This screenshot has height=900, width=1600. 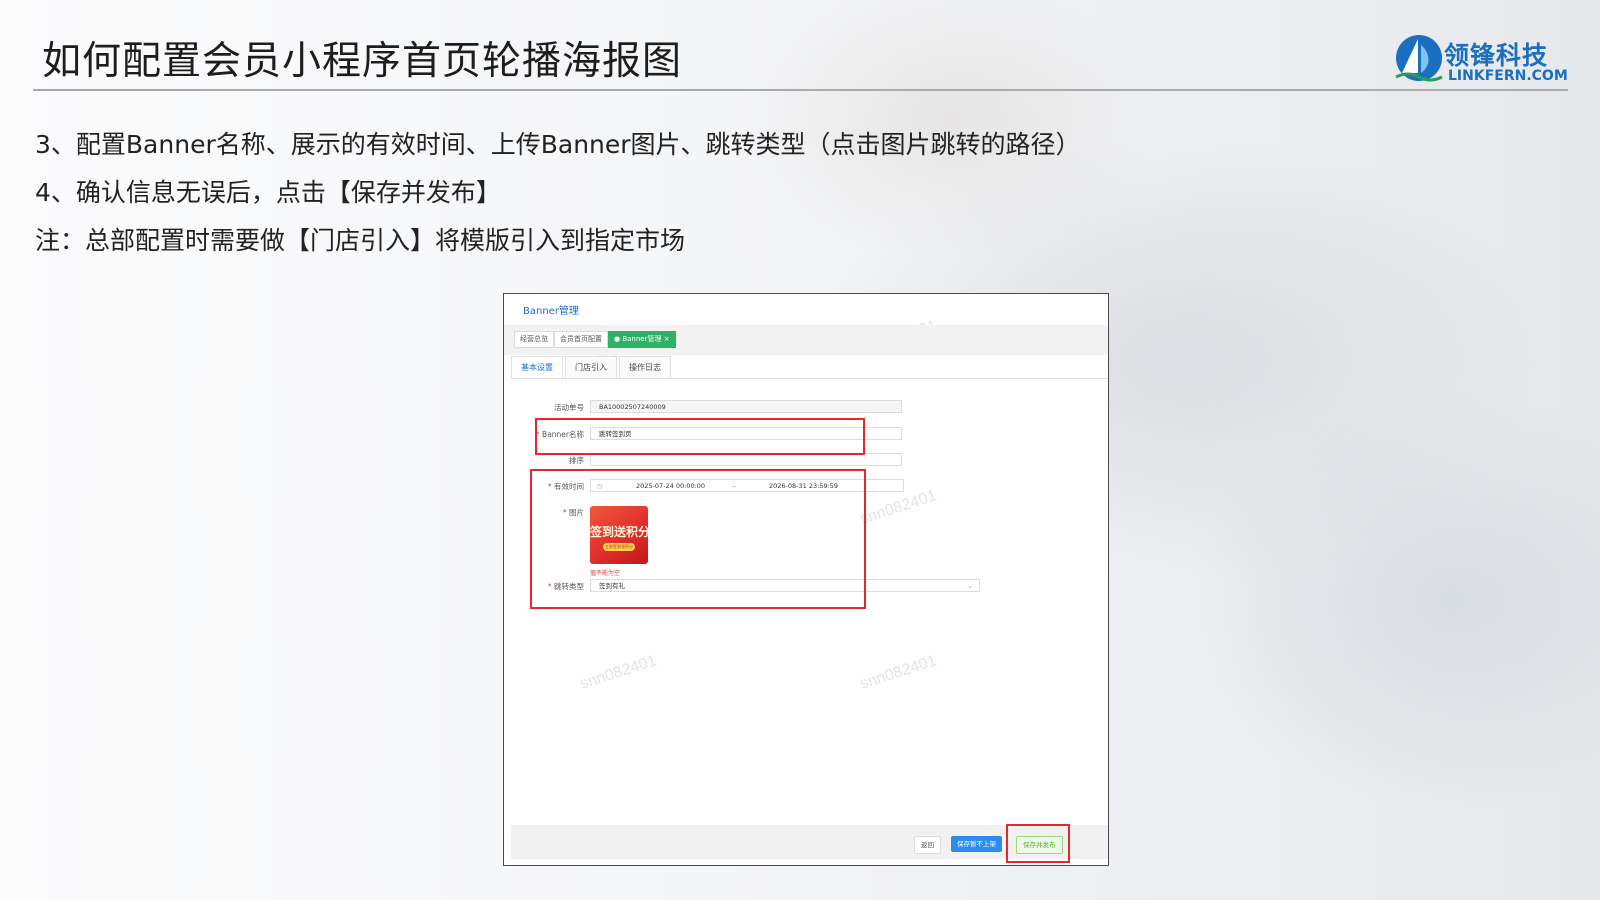 What do you see at coordinates (551, 311) in the screenshot?
I see `page-title: Banner管理` at bounding box center [551, 311].